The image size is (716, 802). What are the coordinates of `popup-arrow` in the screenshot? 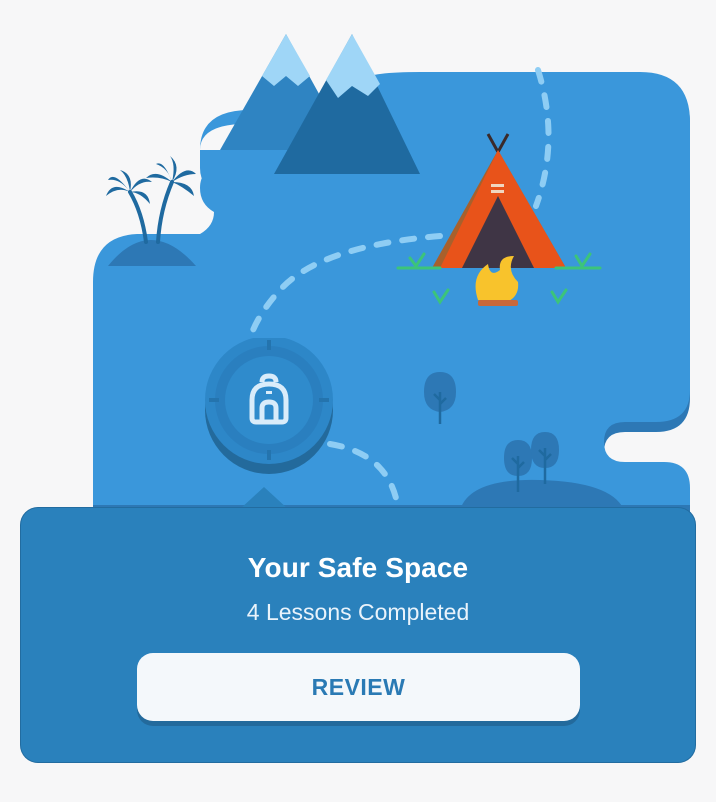 It's located at (264, 498).